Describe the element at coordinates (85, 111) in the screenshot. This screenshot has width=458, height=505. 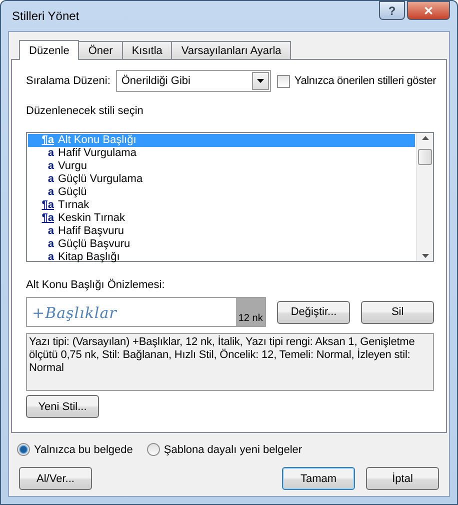
I see `list-label: Düzenlenecek stili seçin` at that location.